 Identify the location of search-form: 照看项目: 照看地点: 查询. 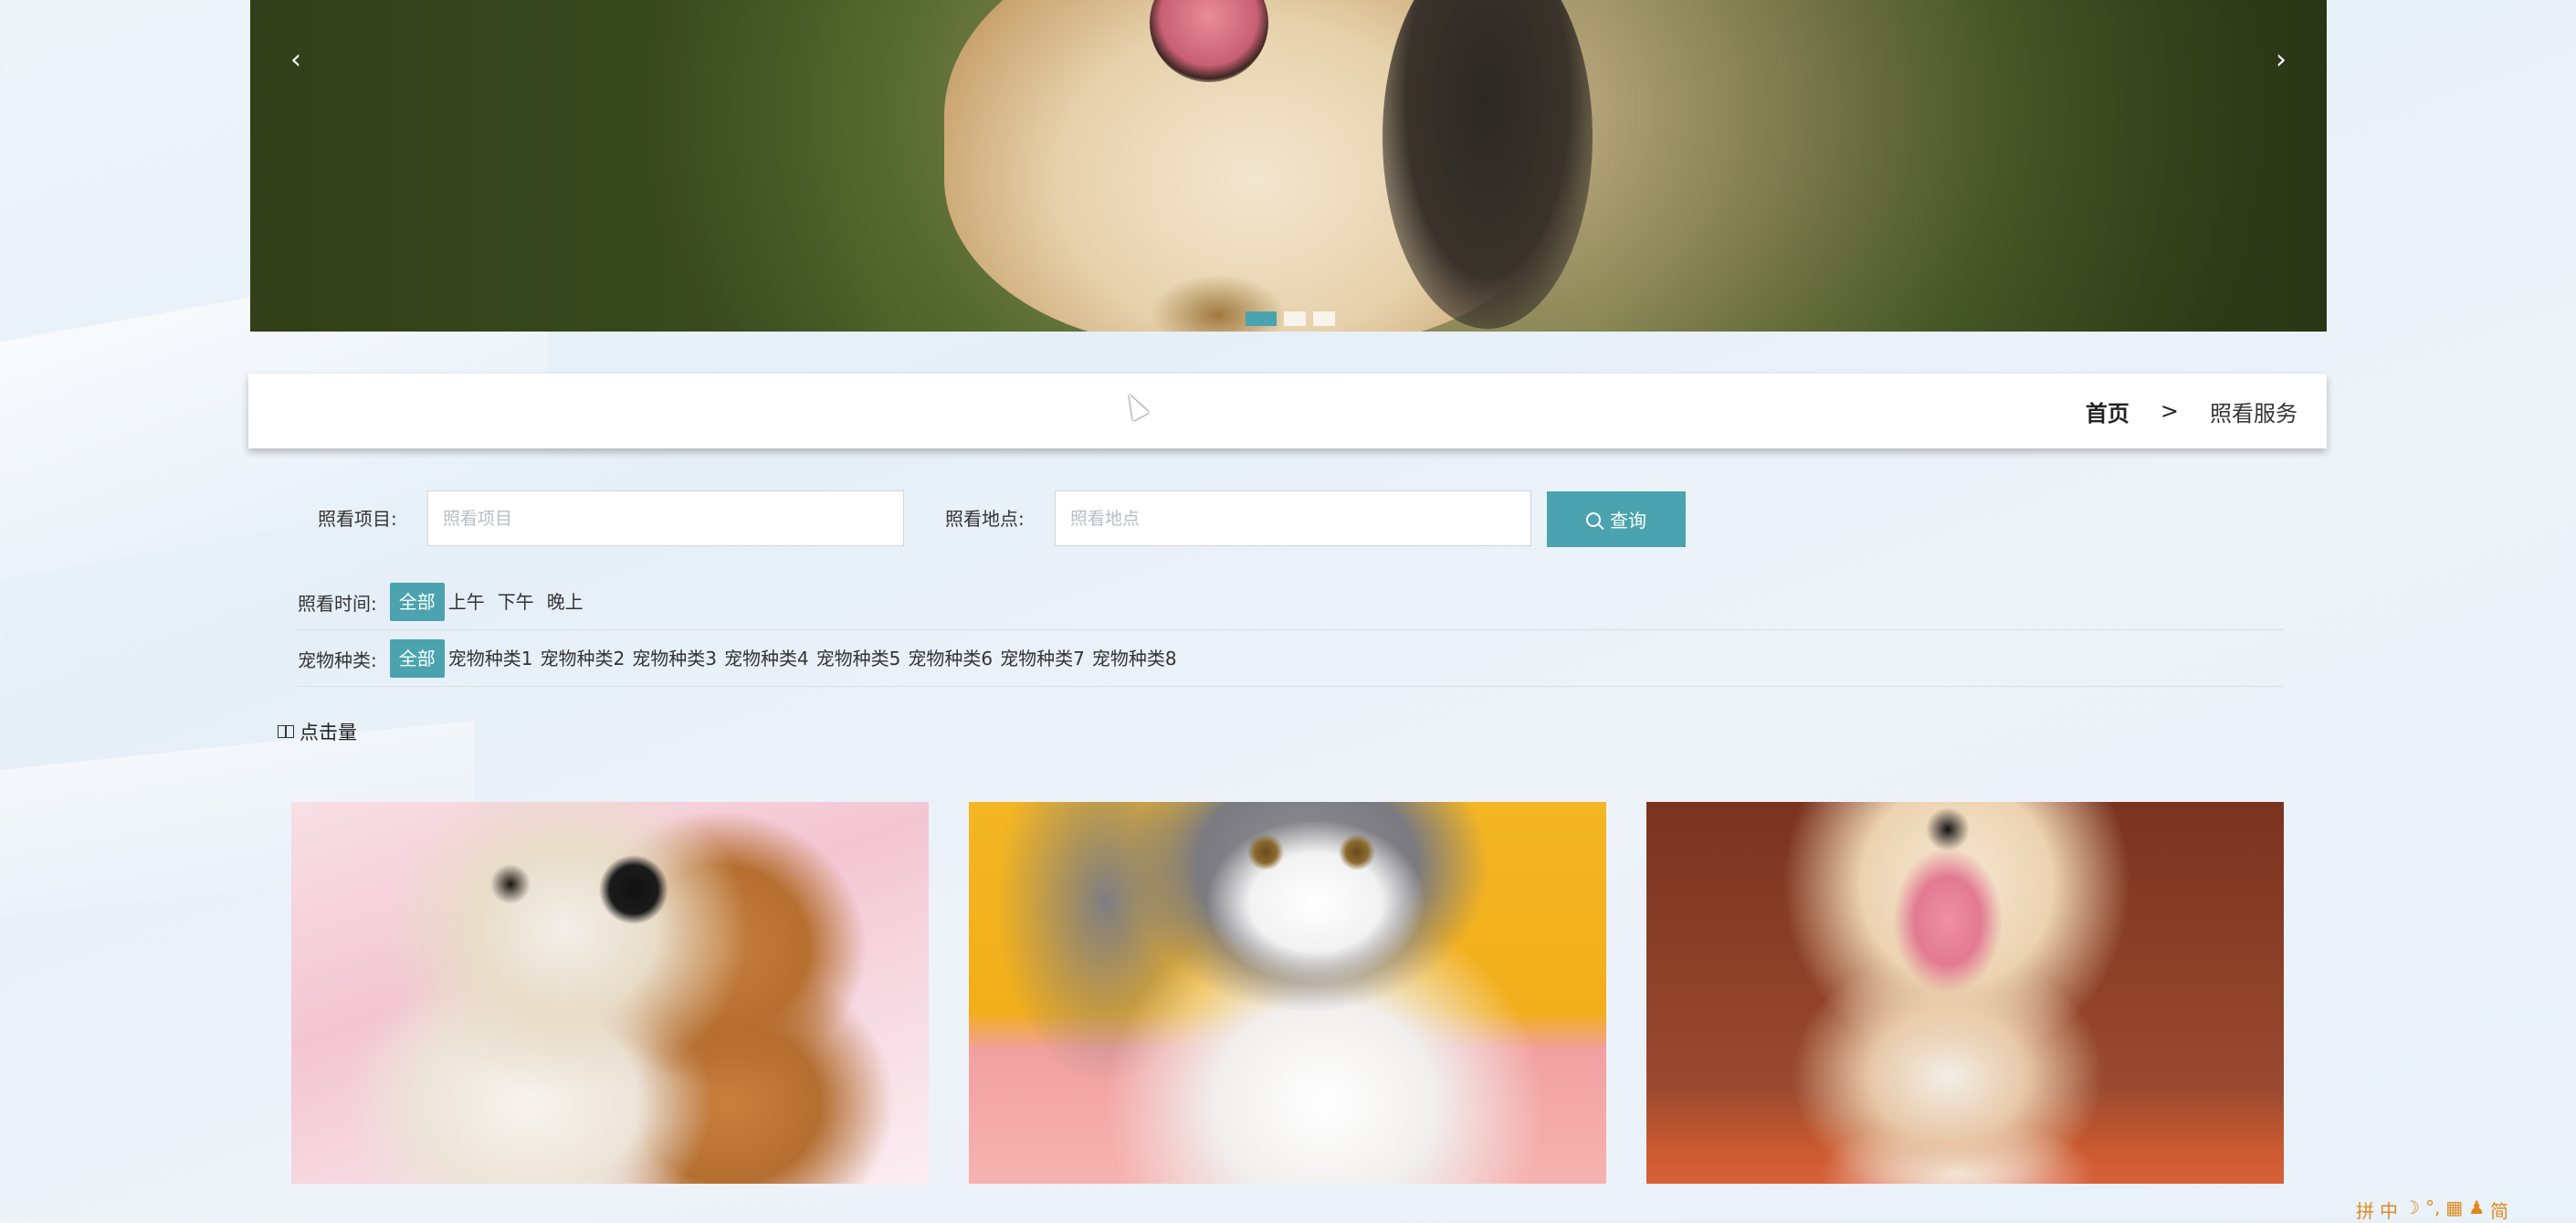
(1288, 519).